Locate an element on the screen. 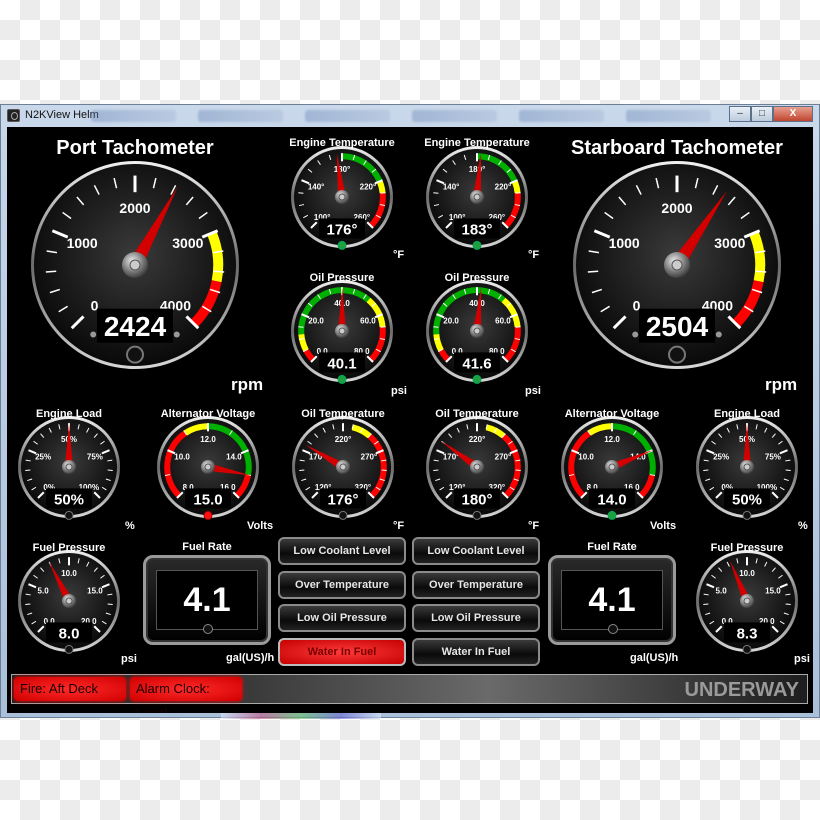  gauge-dial: 0.05.010.015.020.08.3 is located at coordinates (747, 602).